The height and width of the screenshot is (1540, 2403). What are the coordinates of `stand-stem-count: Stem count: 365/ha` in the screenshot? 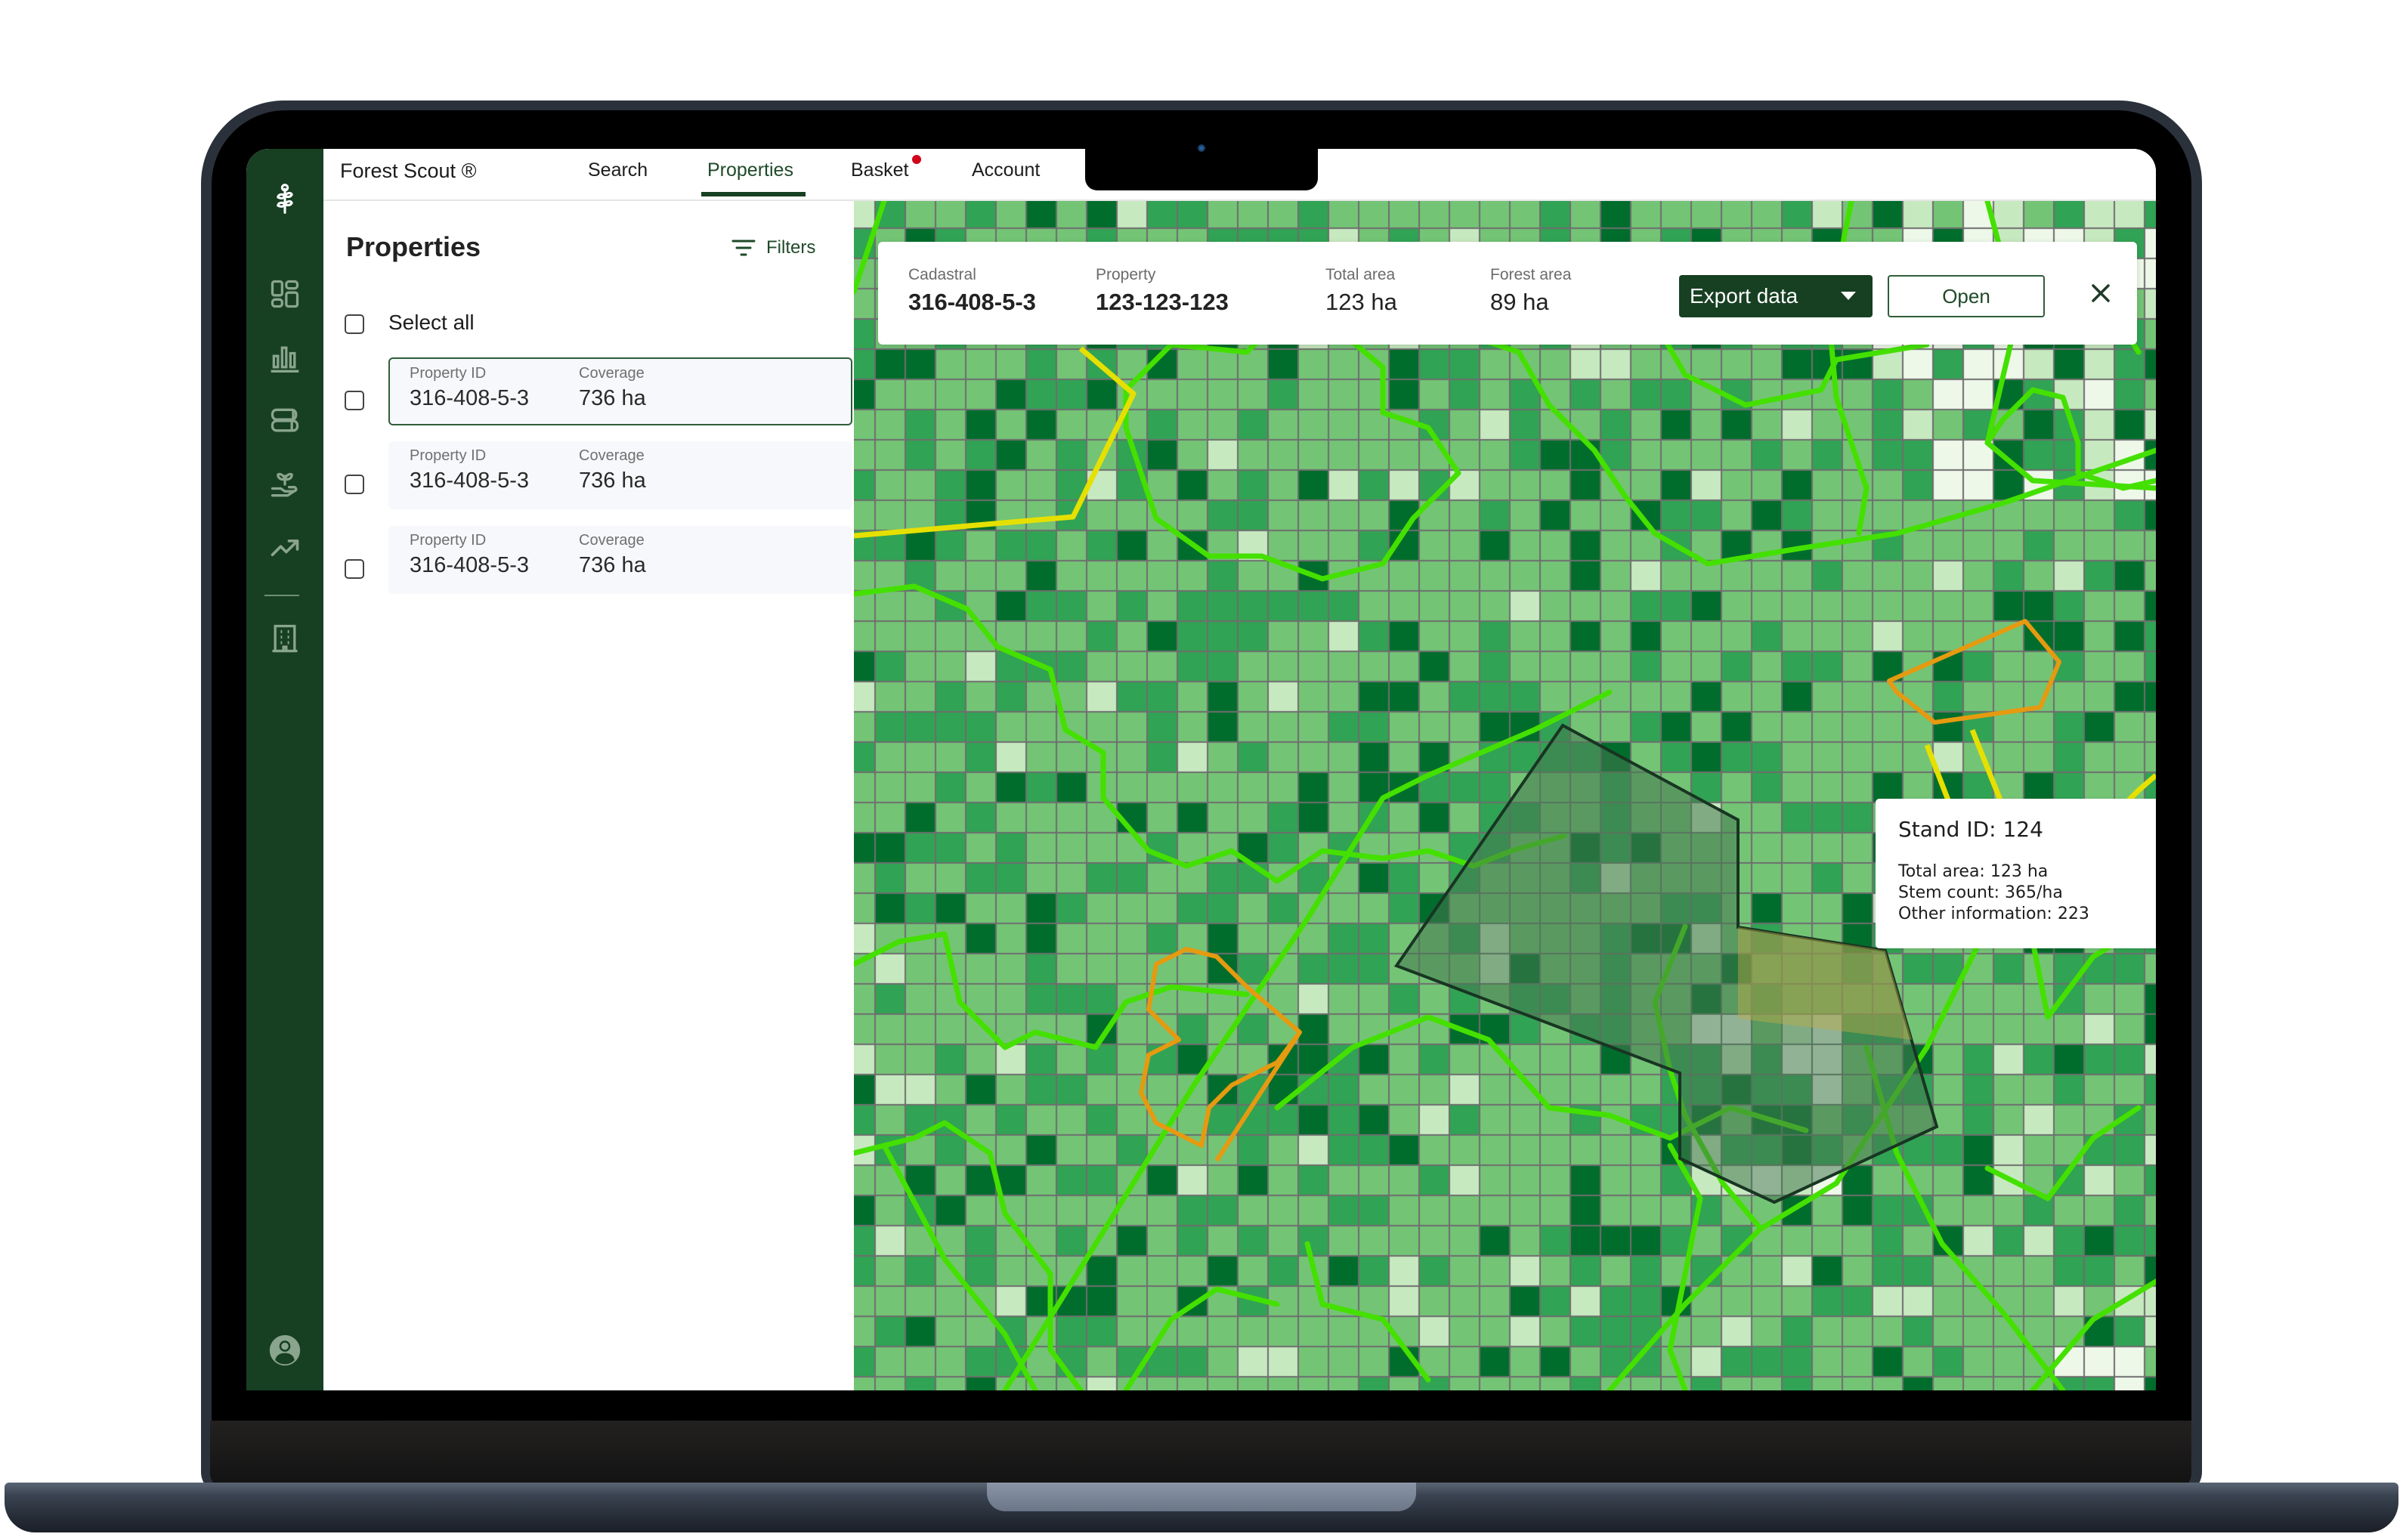 It's located at (1980, 892).